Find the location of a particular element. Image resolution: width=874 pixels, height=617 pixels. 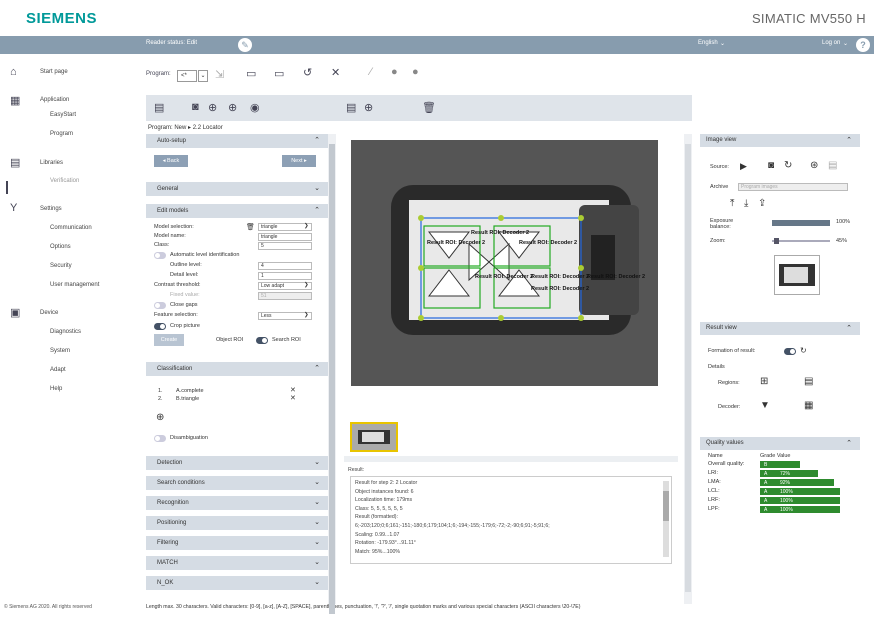

image-thumbnail is located at coordinates (374, 437).